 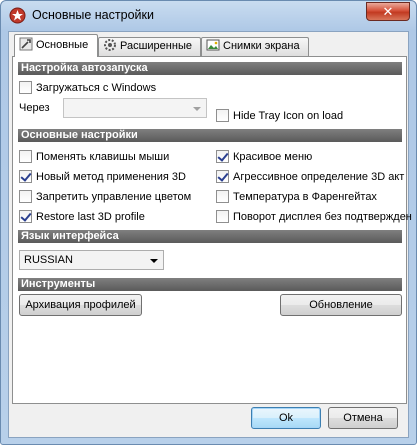 What do you see at coordinates (25, 156) in the screenshot?
I see `swap-mouse-buttons-box` at bounding box center [25, 156].